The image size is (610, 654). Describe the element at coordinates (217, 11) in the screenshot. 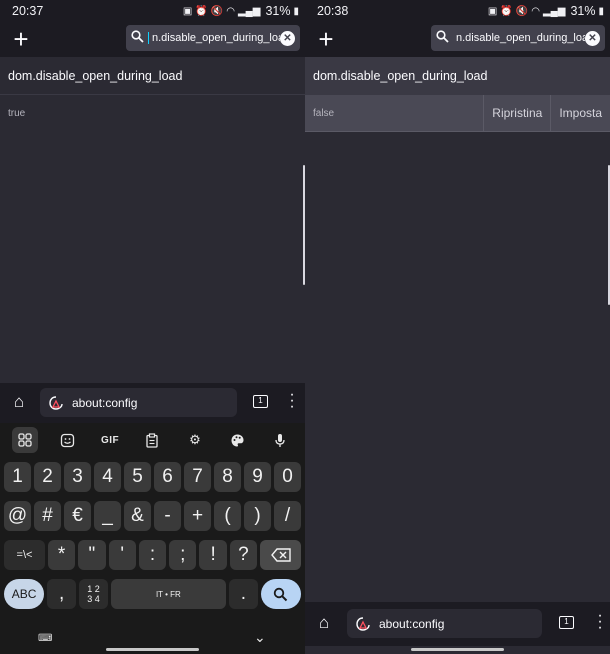

I see `mute-icon: 🔇` at that location.